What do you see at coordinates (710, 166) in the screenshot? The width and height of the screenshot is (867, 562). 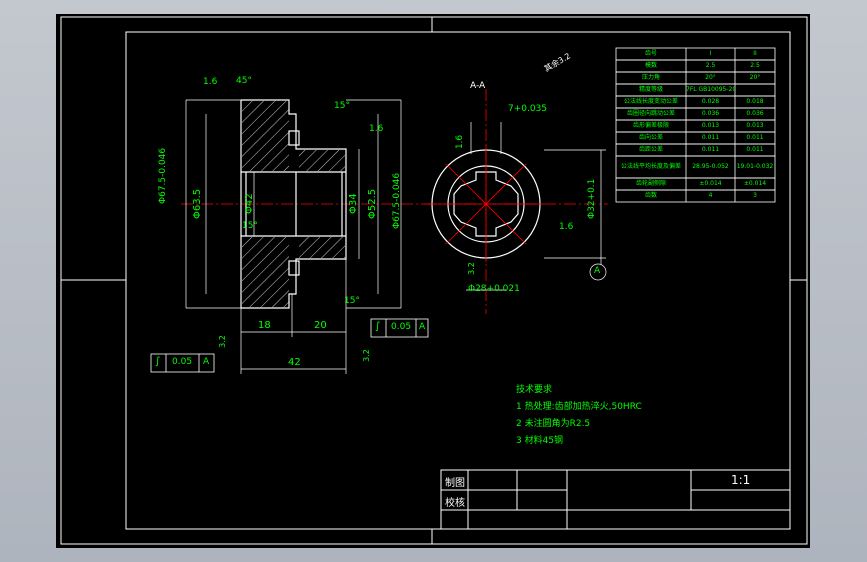 I see `table-cell: 28.95-0.052` at bounding box center [710, 166].